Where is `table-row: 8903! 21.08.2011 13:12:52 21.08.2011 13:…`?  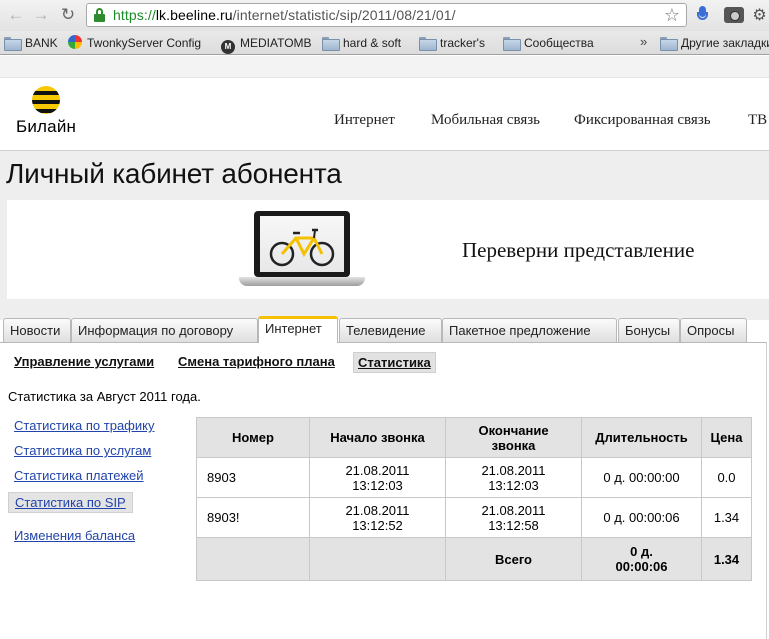 table-row: 8903! 21.08.2011 13:12:52 21.08.2011 13:… is located at coordinates (474, 517).